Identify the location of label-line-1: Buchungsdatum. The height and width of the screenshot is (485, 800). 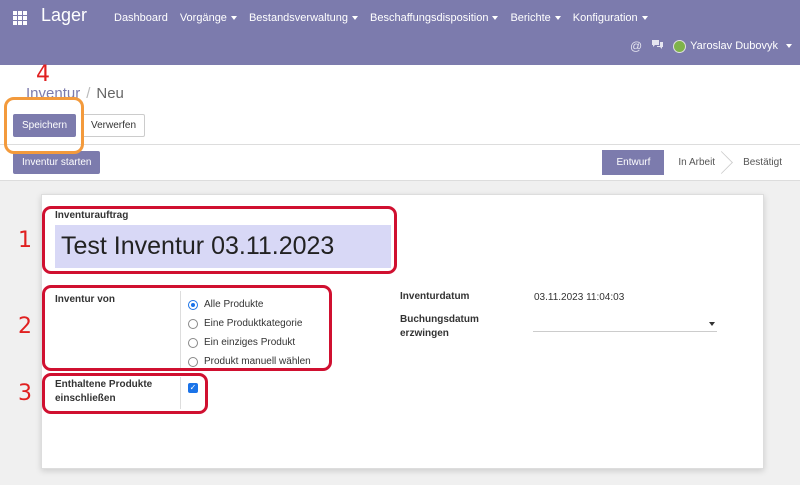
(439, 319).